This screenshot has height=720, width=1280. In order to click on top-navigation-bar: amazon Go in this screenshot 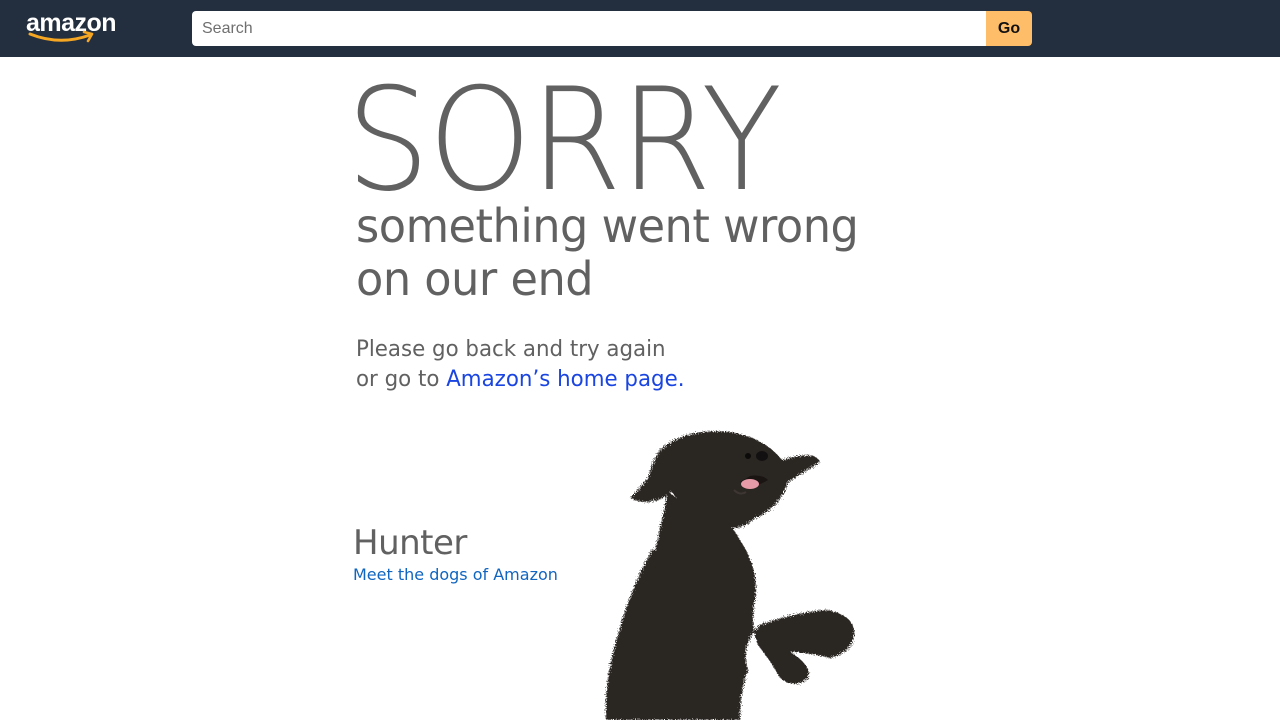, I will do `click(640, 28)`.